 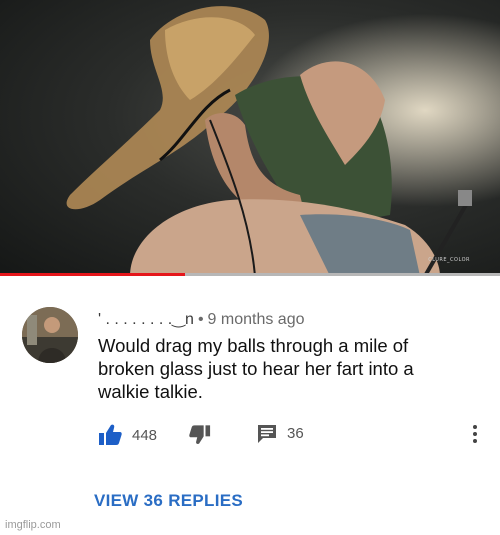 What do you see at coordinates (110, 434) in the screenshot?
I see `thumbs-up-icon` at bounding box center [110, 434].